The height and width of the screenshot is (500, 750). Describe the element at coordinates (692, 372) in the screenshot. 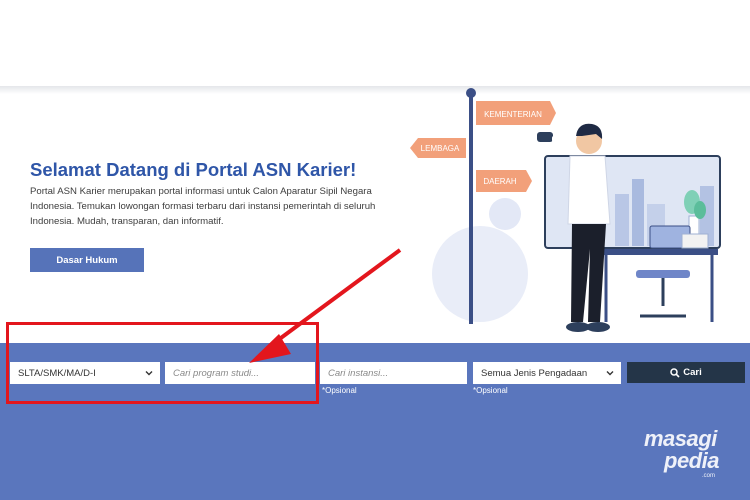

I see `cari-button-label: Cari` at that location.